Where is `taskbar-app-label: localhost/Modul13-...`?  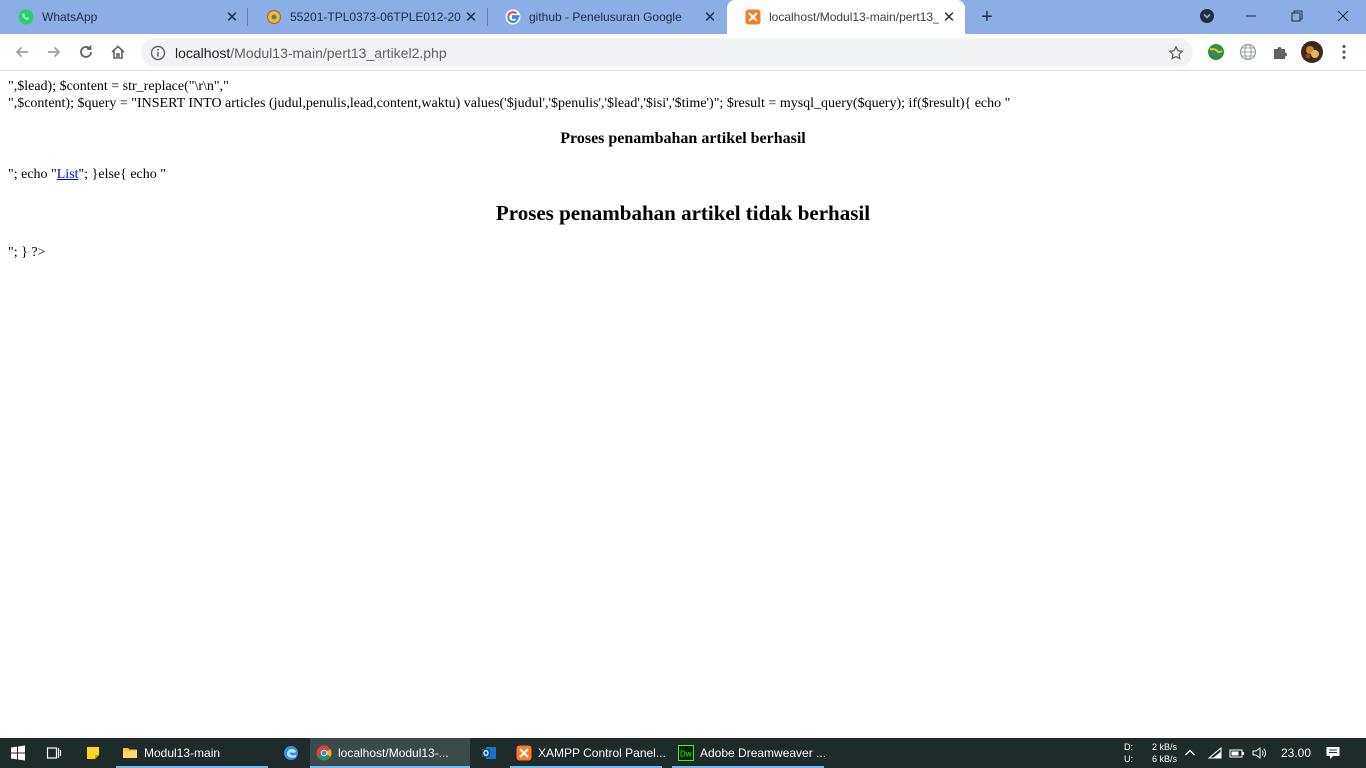 taskbar-app-label: localhost/Modul13-... is located at coordinates (393, 753).